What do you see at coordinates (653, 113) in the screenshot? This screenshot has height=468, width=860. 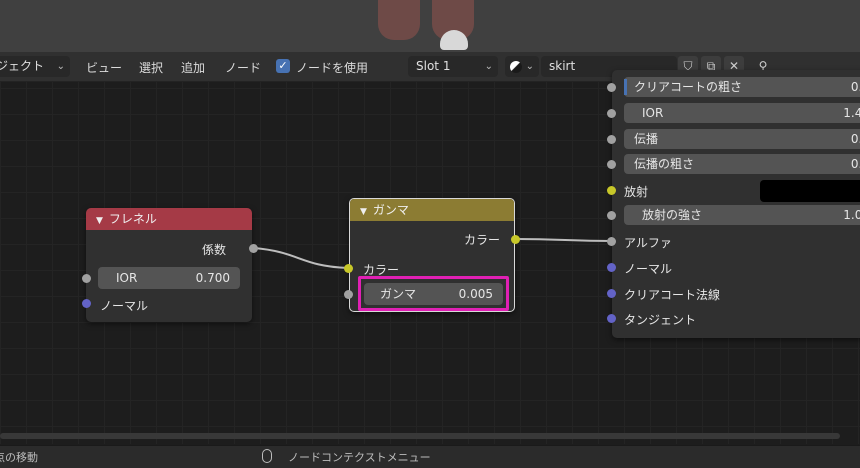 I see `bsdf-ior-label: IOR` at bounding box center [653, 113].